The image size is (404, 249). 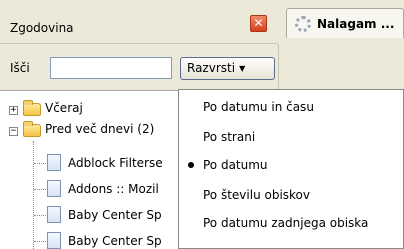 I want to click on close-sidebar-button: ✕, so click(x=258, y=23).